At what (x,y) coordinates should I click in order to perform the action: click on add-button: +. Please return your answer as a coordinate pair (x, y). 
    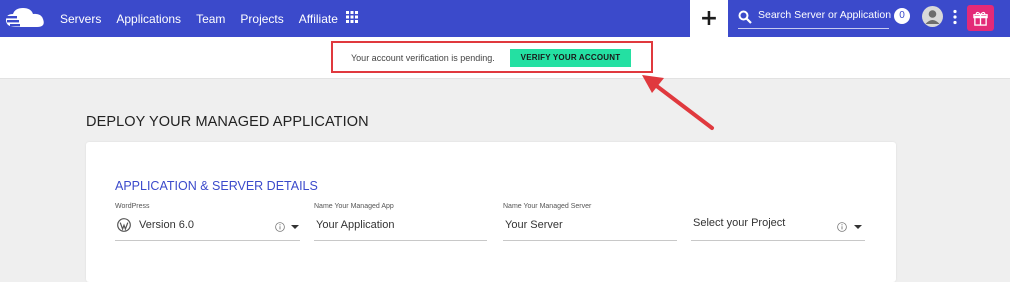
    Looking at the image, I should click on (709, 18).